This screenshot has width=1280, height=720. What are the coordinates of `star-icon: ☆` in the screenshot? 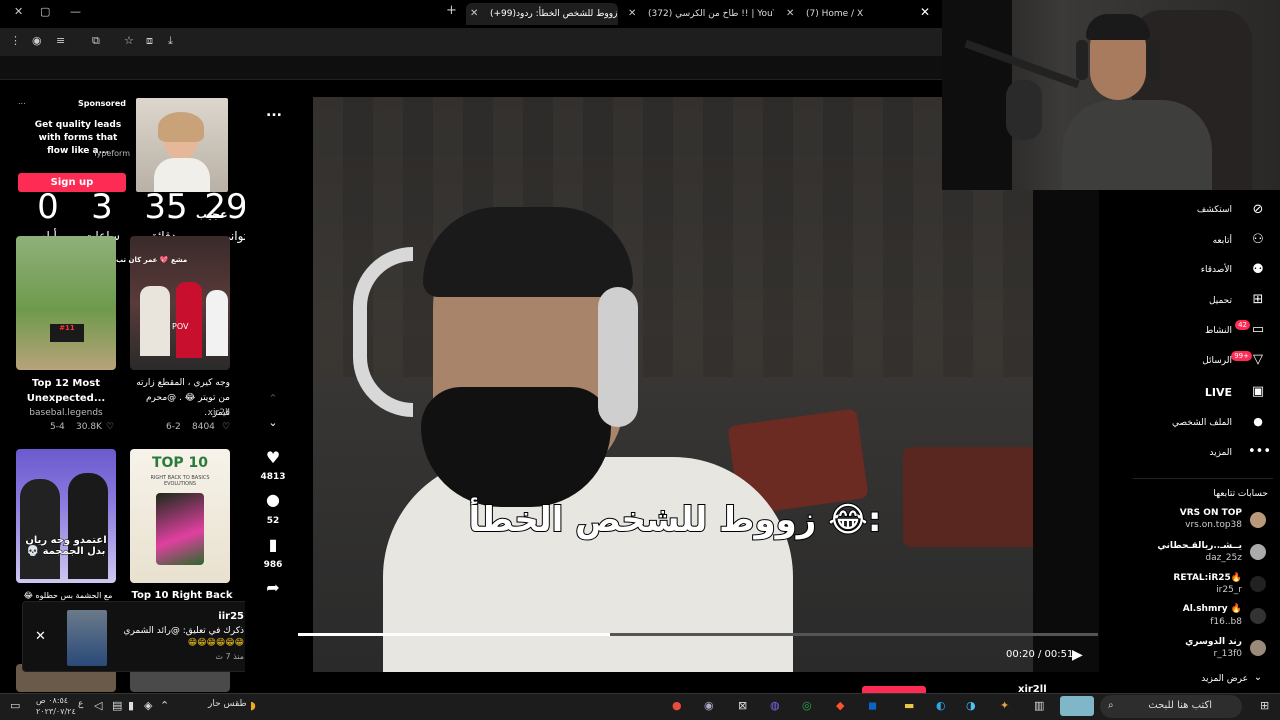 It's located at (129, 40).